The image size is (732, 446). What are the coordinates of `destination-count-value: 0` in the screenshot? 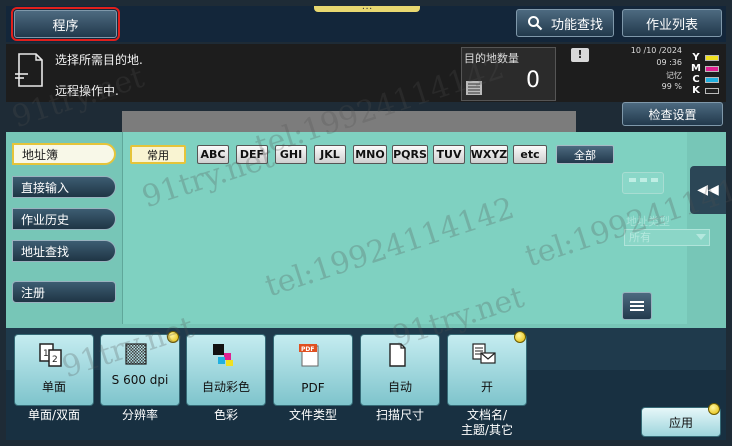 It's located at (533, 80).